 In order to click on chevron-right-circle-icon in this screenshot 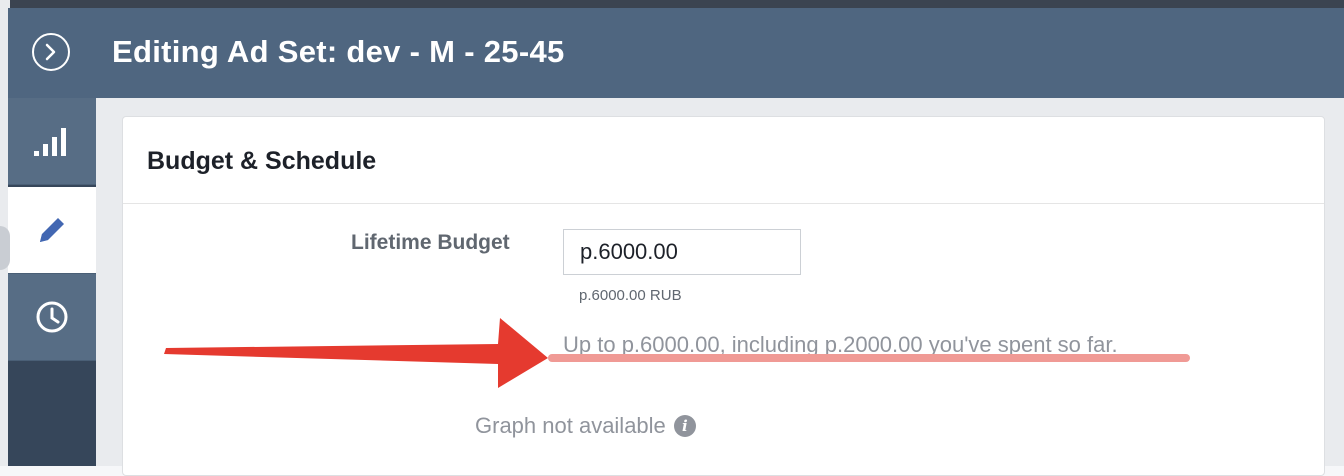, I will do `click(50, 52)`.